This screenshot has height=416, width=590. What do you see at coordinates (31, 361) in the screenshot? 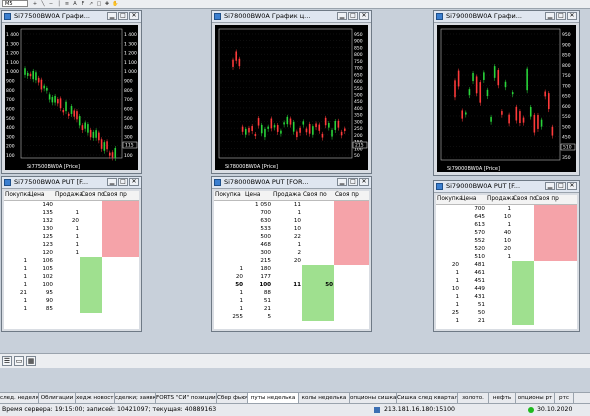
I see `tile-windows-icon: ▦` at bounding box center [31, 361].